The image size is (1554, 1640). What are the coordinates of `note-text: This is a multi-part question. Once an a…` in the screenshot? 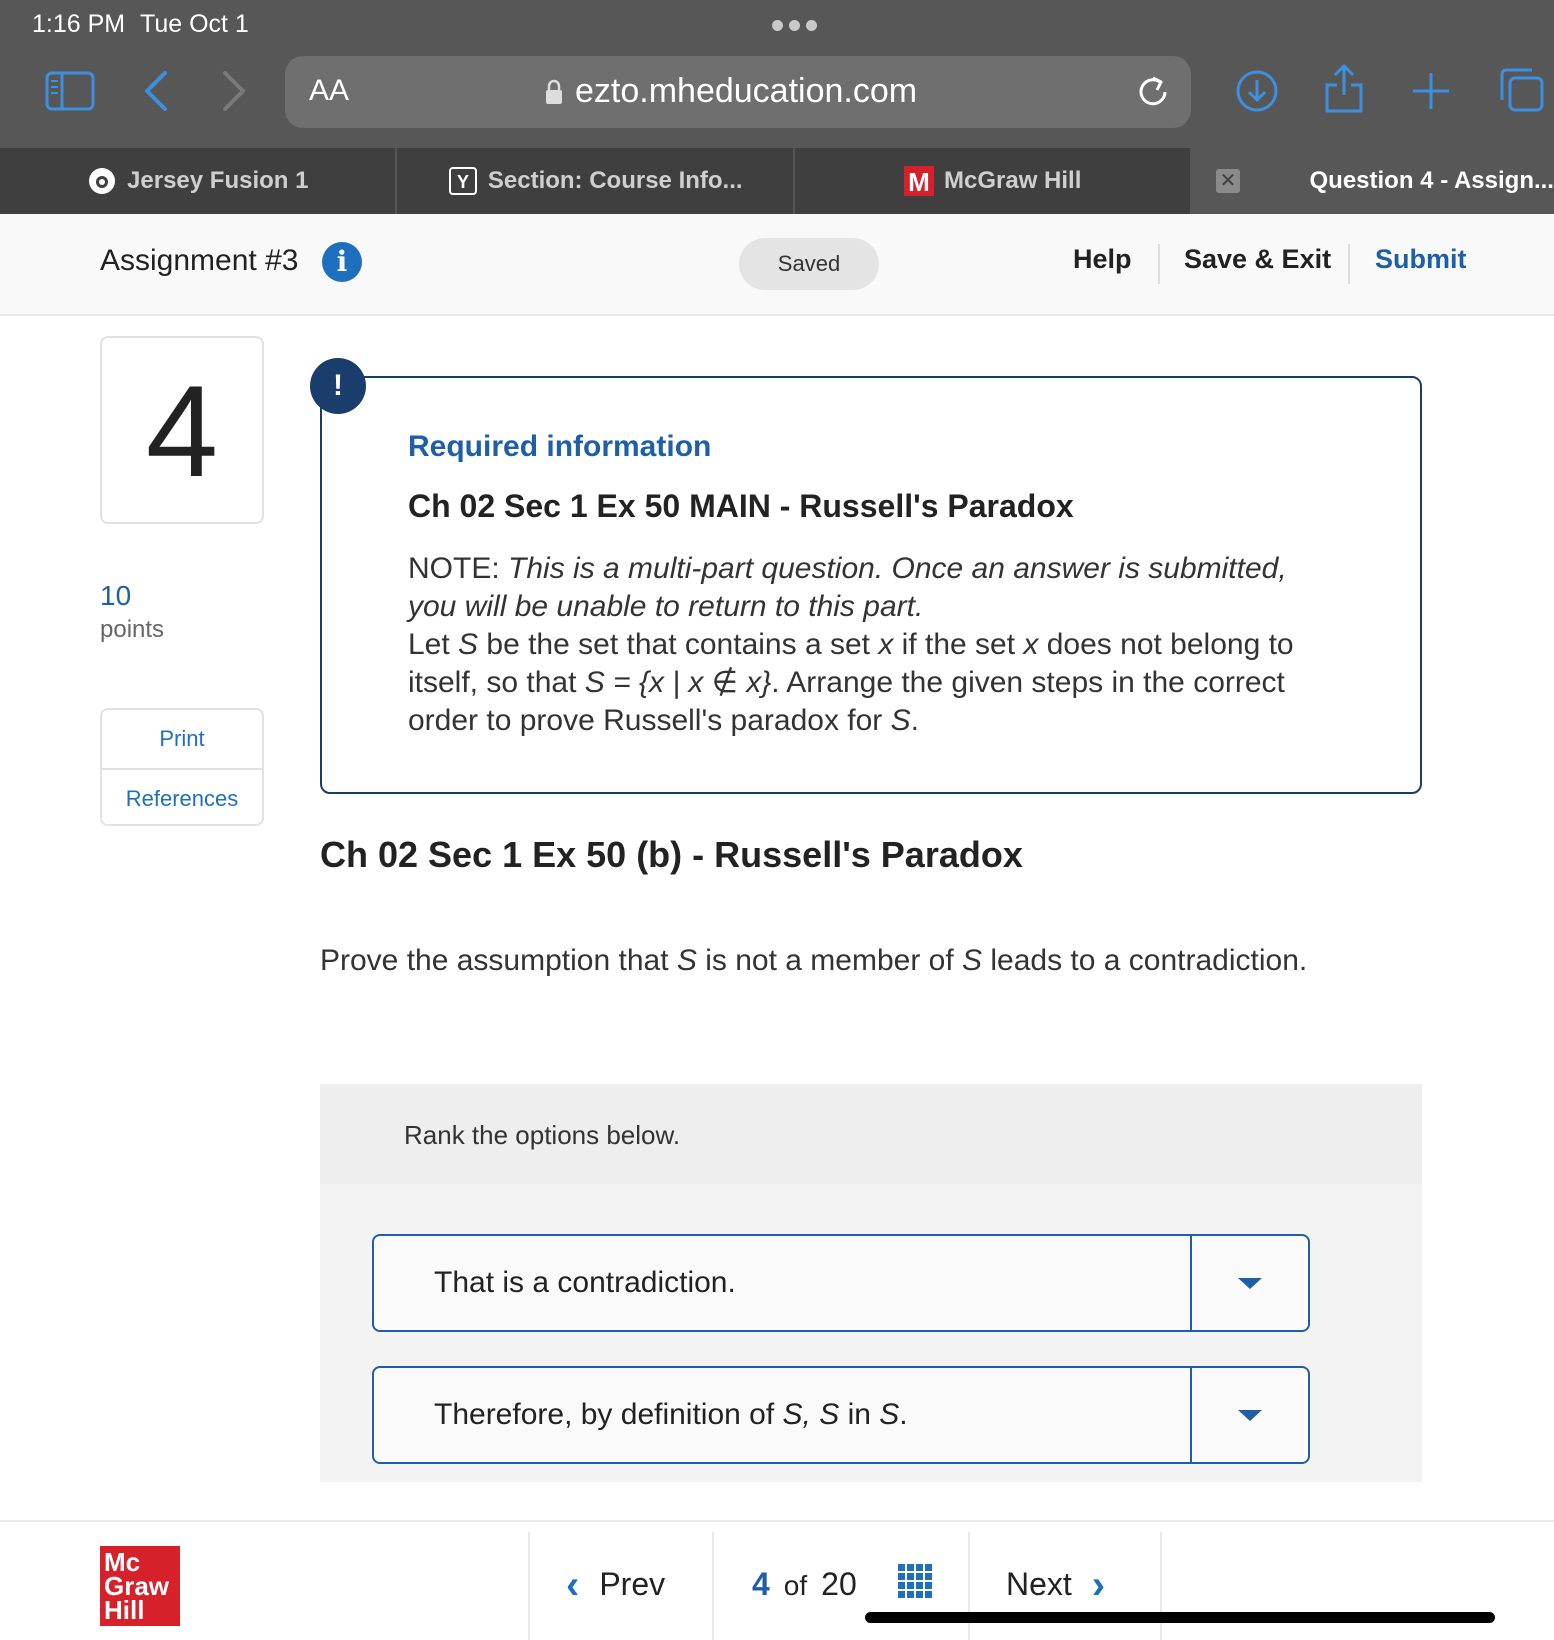 It's located at (847, 587).